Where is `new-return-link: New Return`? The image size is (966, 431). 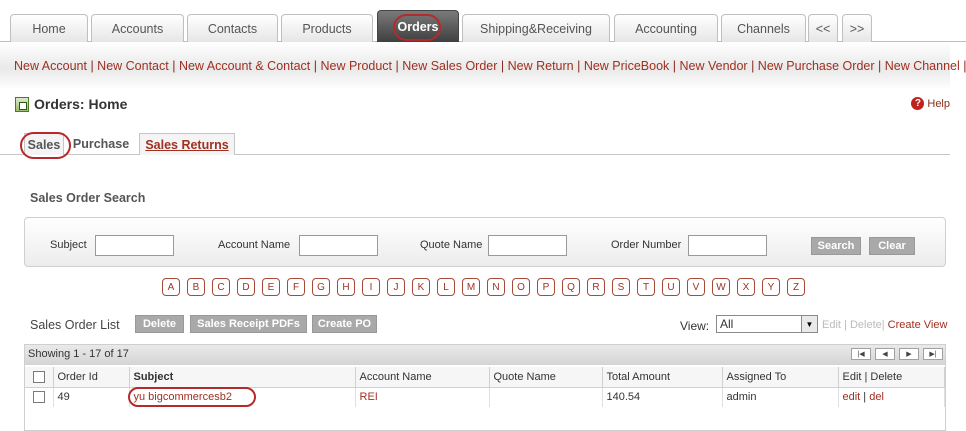 new-return-link: New Return is located at coordinates (541, 66).